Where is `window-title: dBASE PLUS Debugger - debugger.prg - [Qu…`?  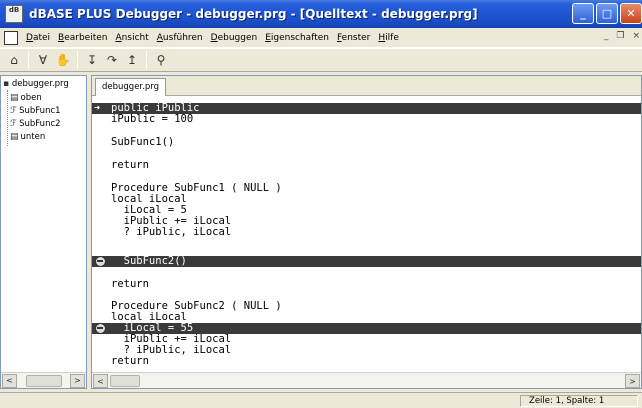
window-title: dBASE PLUS Debugger - debugger.prg - [Qu… is located at coordinates (253, 14).